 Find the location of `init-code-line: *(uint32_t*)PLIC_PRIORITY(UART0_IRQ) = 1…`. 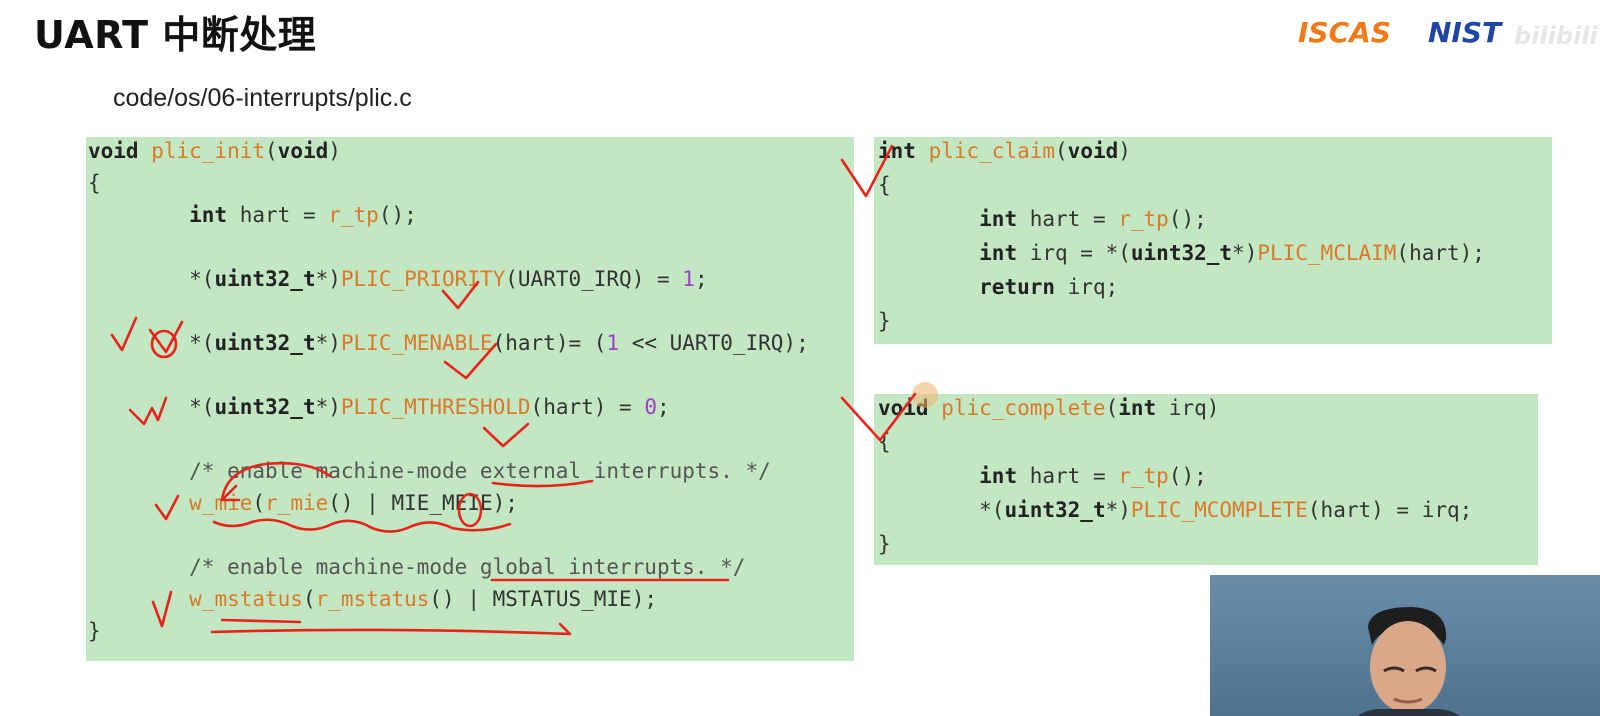

init-code-line: *(uint32_t*)PLIC_PRIORITY(UART0_IRQ) = 1… is located at coordinates (398, 279).